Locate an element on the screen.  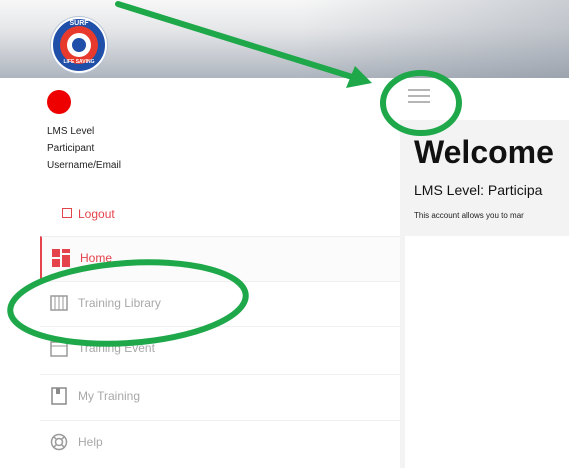
sidebar-item-label: Home is located at coordinates (96, 258).